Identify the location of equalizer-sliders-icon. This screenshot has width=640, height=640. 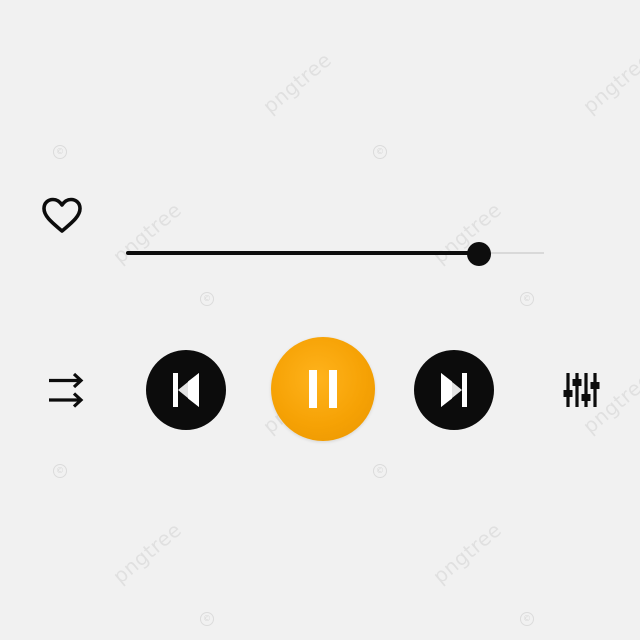
(581, 390).